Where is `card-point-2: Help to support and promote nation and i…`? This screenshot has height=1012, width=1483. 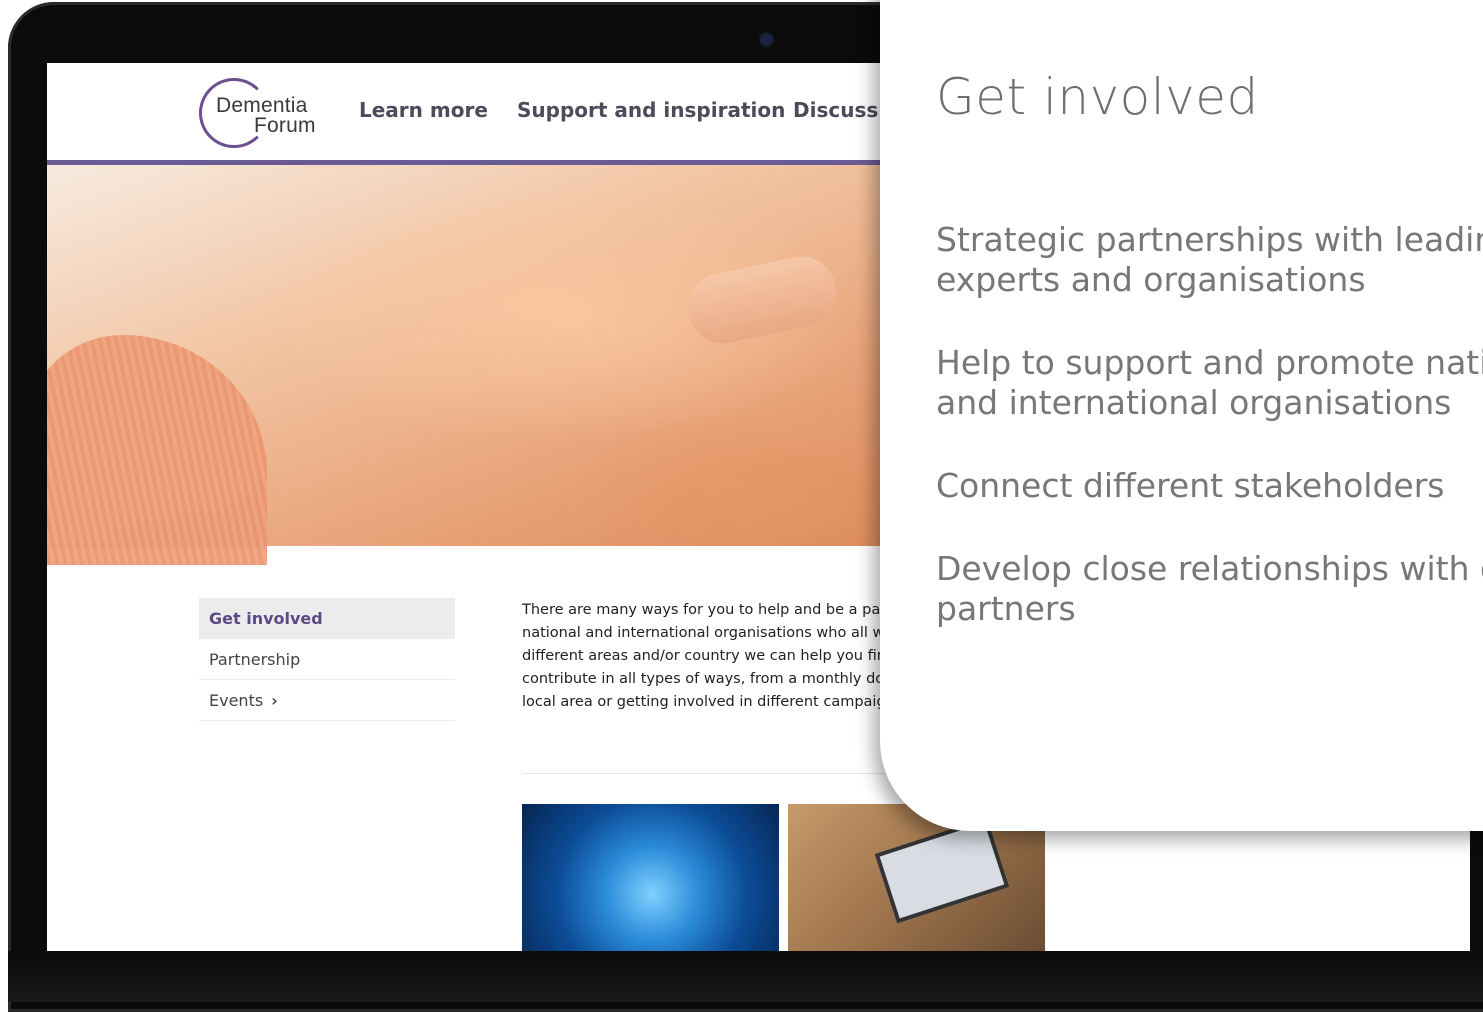 card-point-2: Help to support and promote nation and i… is located at coordinates (1209, 383).